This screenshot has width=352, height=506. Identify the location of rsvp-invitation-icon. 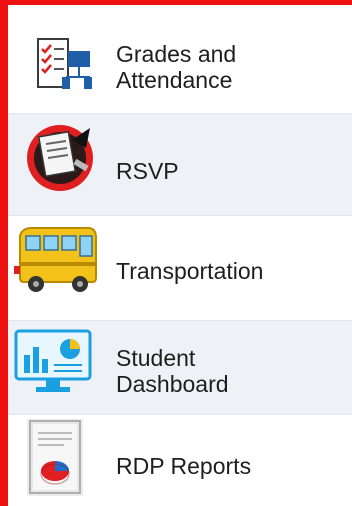
(61, 158).